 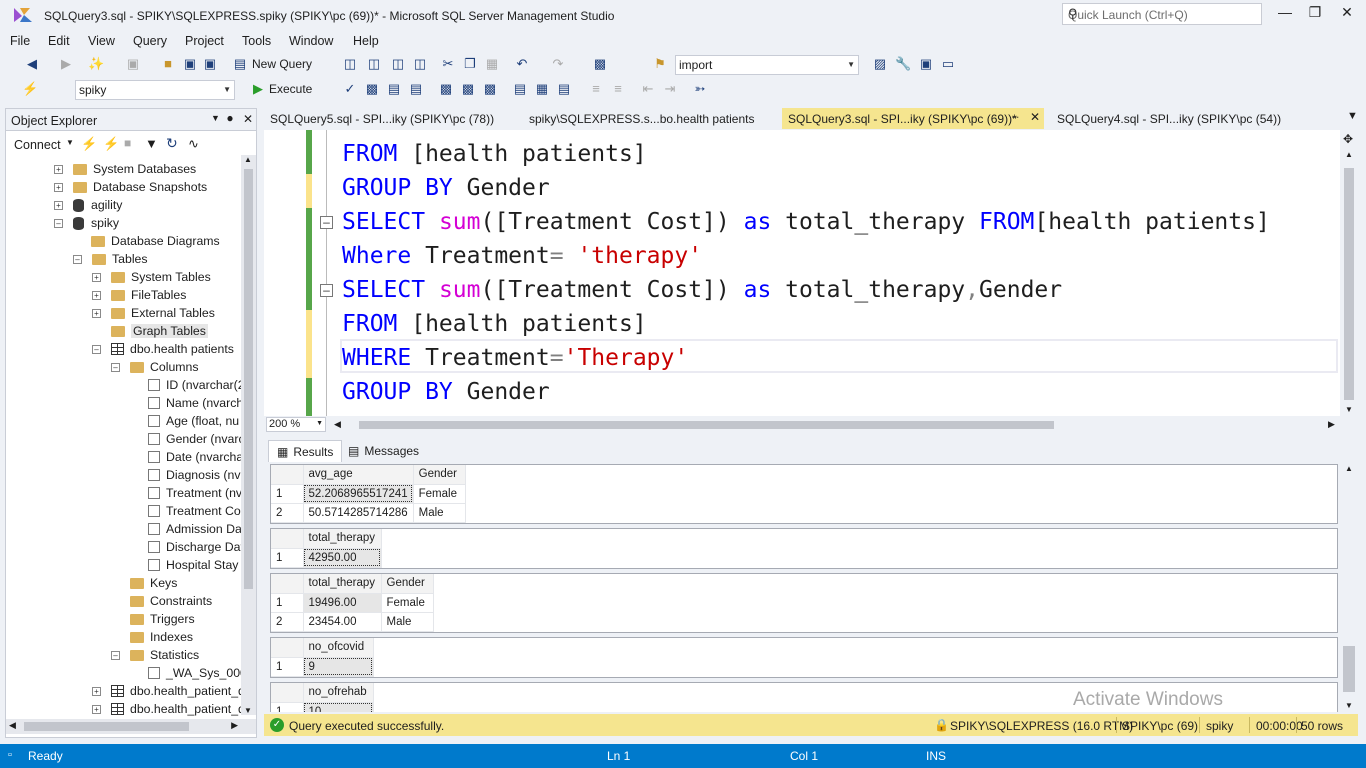 What do you see at coordinates (374, 64) in the screenshot?
I see `dmx-query-icon: ◫` at bounding box center [374, 64].